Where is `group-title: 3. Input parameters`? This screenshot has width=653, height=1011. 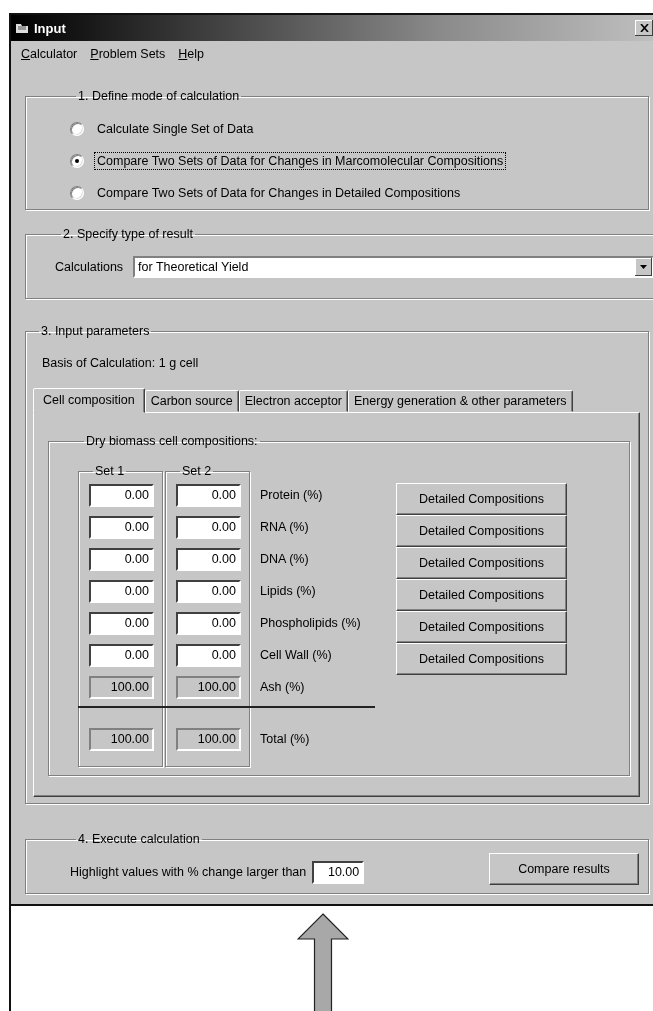
group-title: 3. Input parameters is located at coordinates (95, 331).